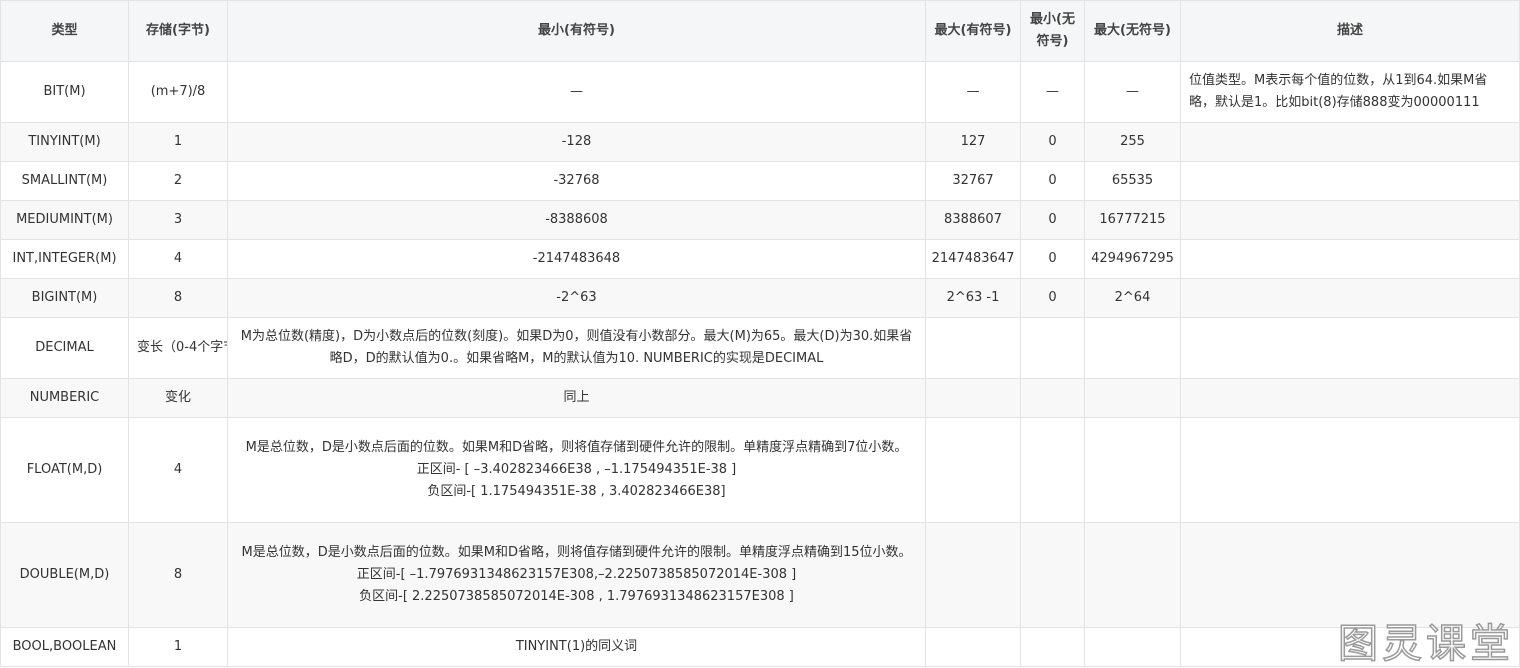 The width and height of the screenshot is (1520, 668). What do you see at coordinates (1052, 92) in the screenshot?
I see `cell-min-unsigned: —` at bounding box center [1052, 92].